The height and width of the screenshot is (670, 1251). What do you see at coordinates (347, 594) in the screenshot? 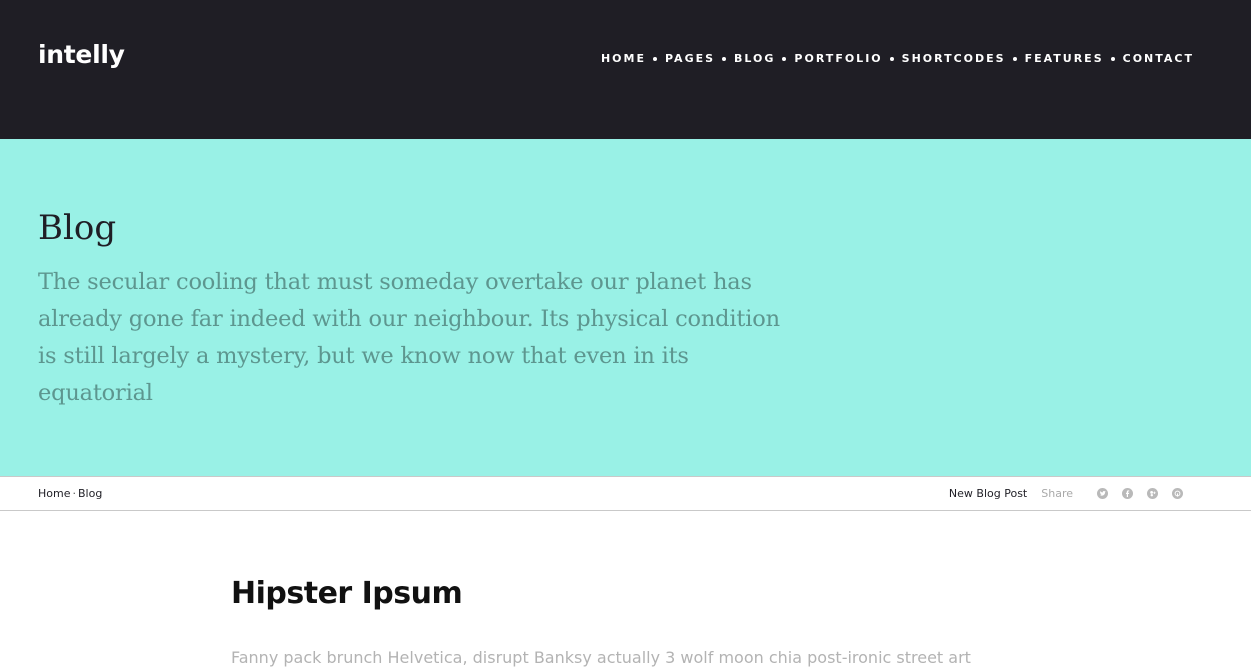
I see `post-title: Hipster Ipsum` at bounding box center [347, 594].